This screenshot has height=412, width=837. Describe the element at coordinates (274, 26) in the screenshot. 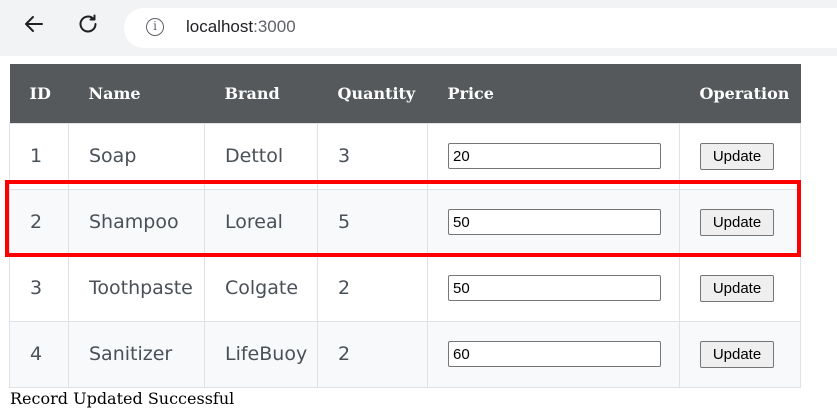

I see `url-port: :3000` at that location.